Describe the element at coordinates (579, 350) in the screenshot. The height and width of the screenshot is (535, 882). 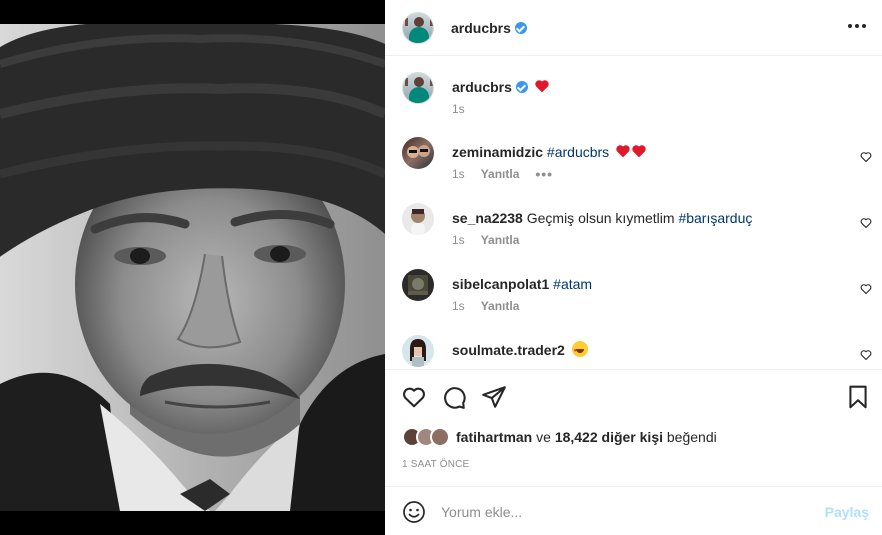
I see `heart-eyes-icon` at that location.